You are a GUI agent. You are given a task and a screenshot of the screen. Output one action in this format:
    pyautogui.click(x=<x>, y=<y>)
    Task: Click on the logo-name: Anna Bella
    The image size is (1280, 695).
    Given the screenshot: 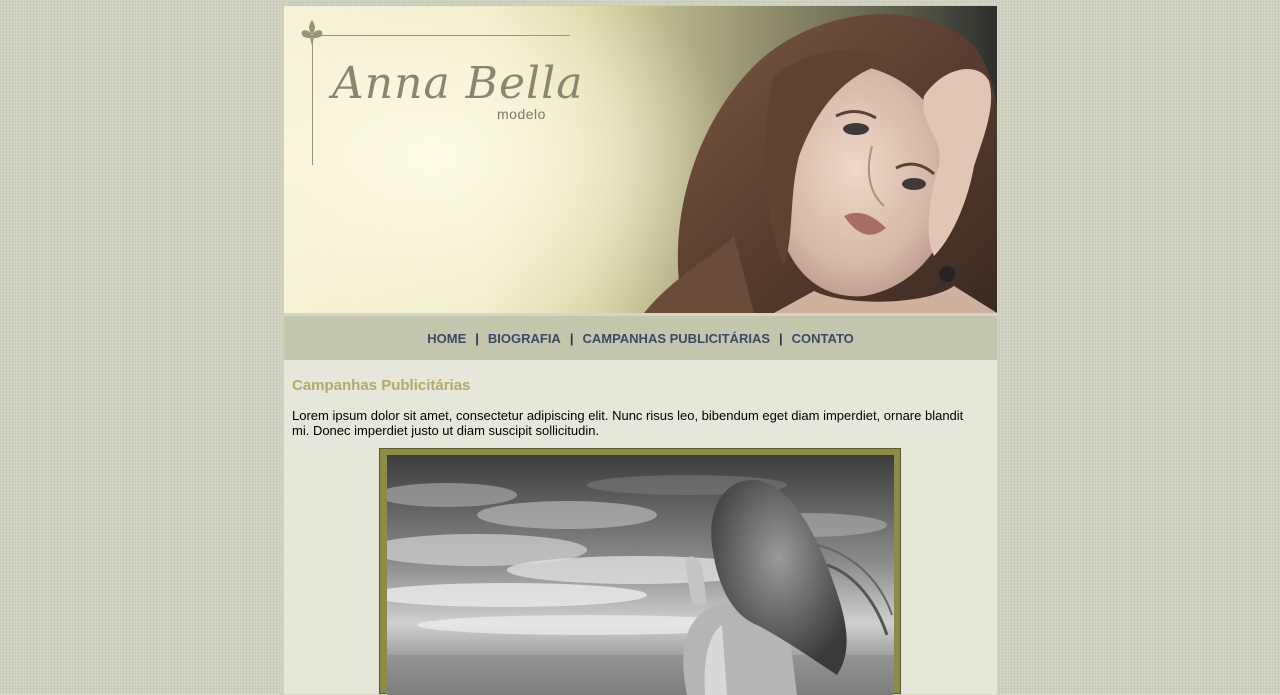 What is the action you would take?
    pyautogui.click(x=458, y=83)
    